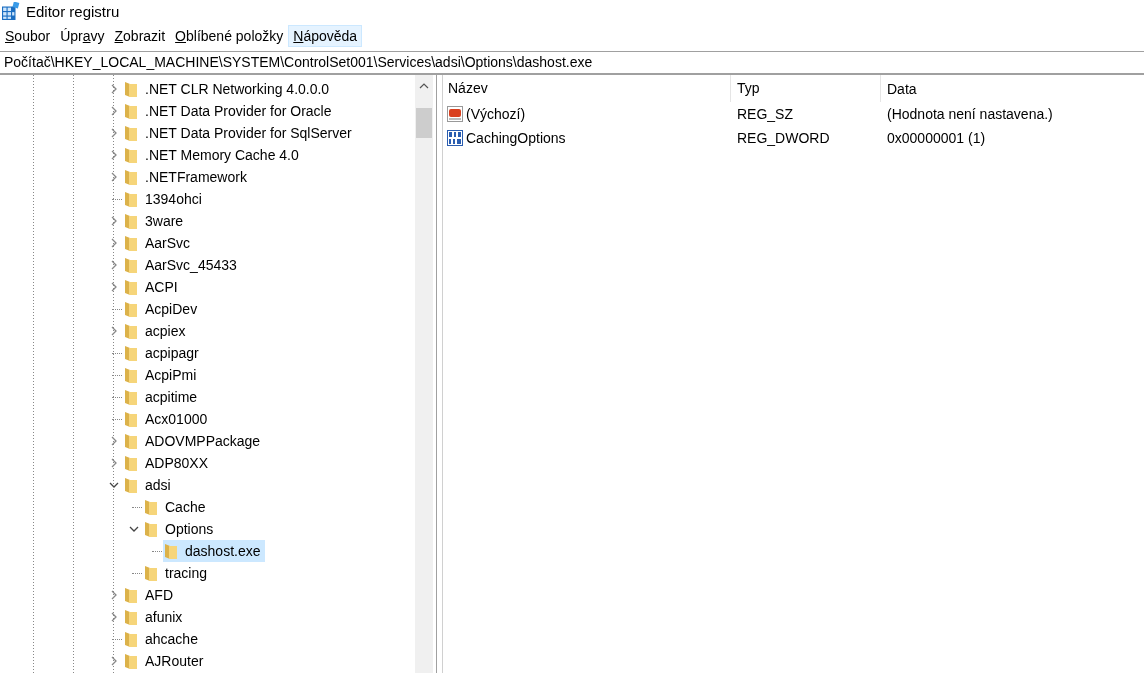  I want to click on column-header: Typ, so click(806, 88).